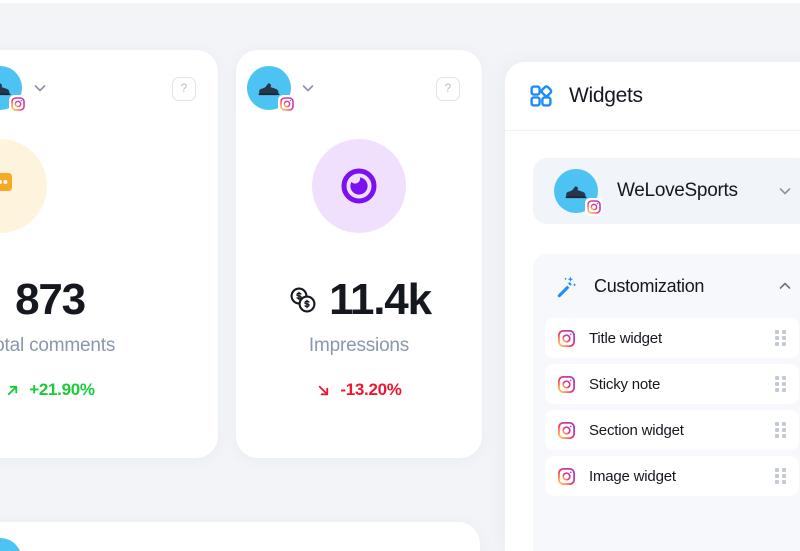  I want to click on metric-value-row: 873, so click(109, 300).